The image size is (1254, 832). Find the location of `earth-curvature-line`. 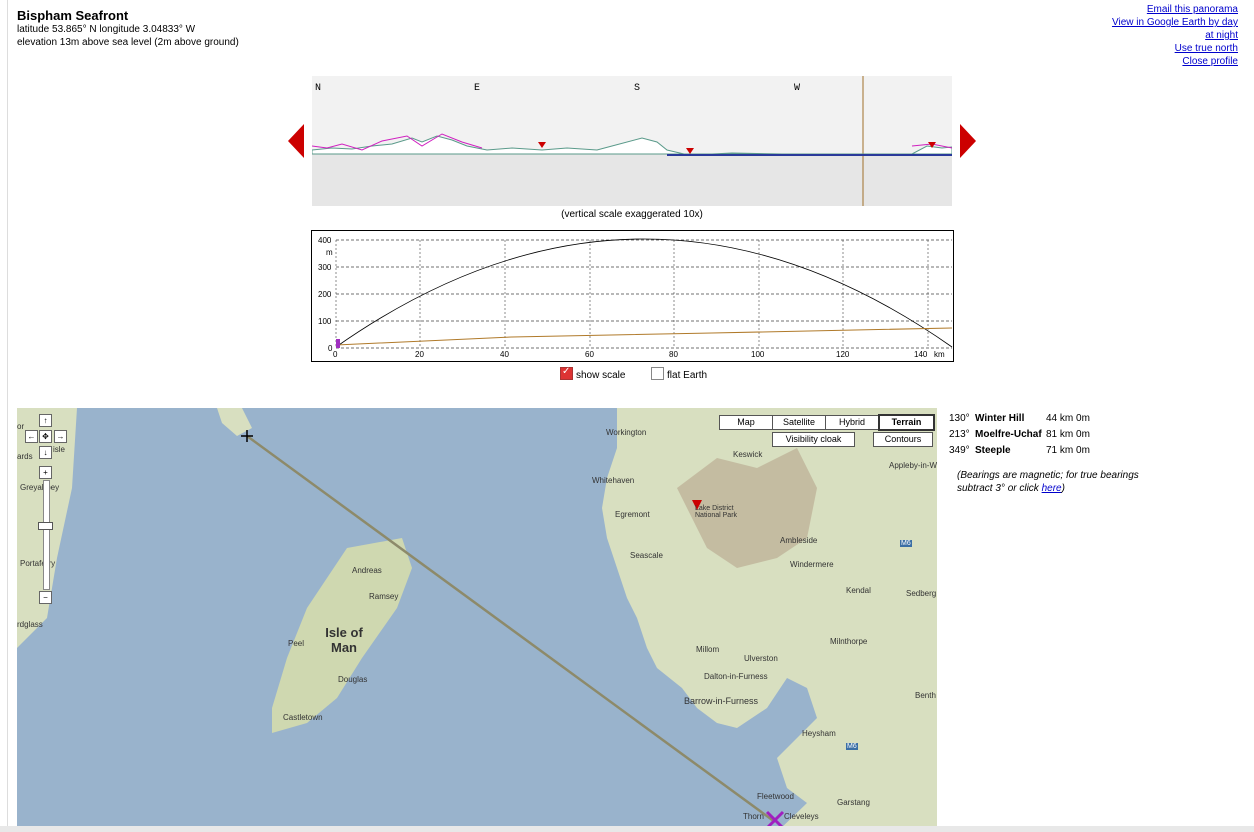

earth-curvature-line is located at coordinates (644, 293).